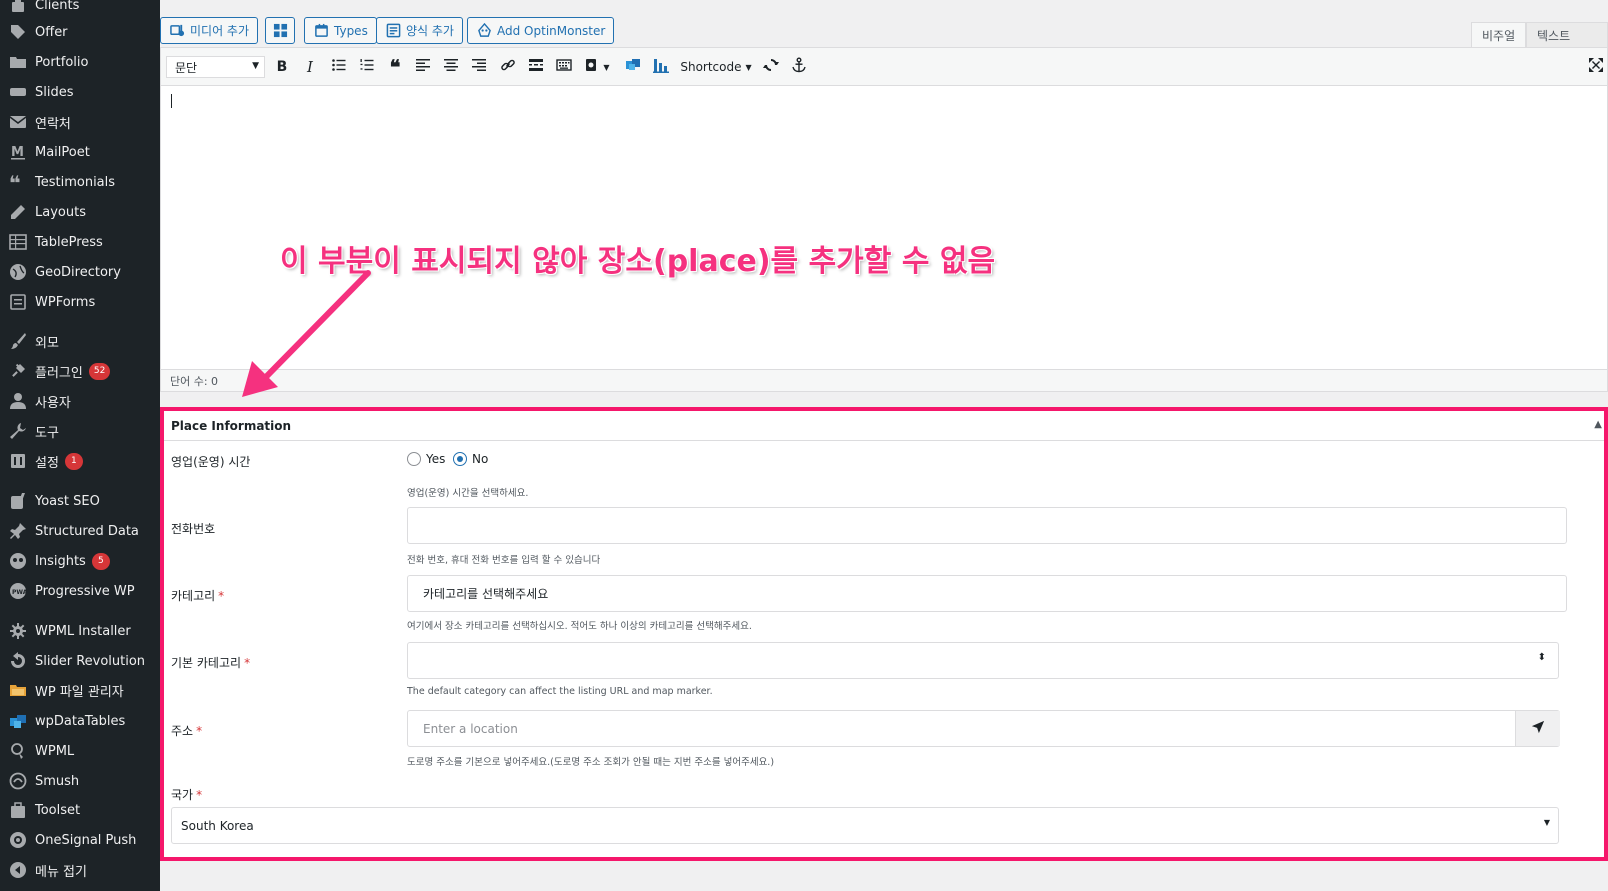  Describe the element at coordinates (426, 459) in the screenshot. I see `hours-yes-radio: Yes` at that location.